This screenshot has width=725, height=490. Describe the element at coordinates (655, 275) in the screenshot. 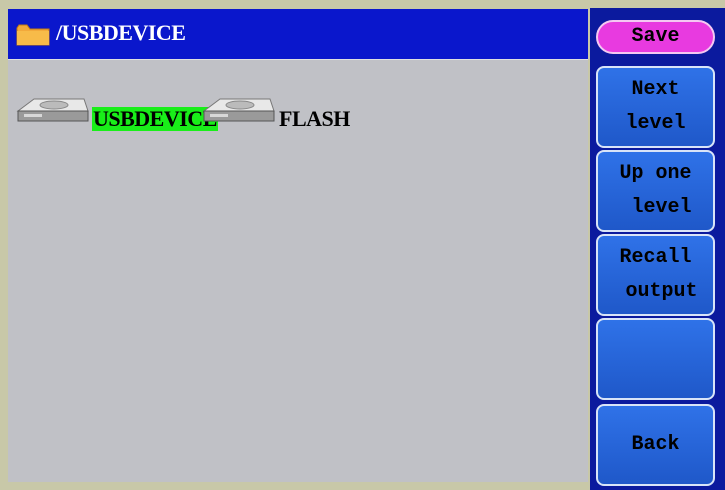

I see `recall-output-button: Recall output` at that location.